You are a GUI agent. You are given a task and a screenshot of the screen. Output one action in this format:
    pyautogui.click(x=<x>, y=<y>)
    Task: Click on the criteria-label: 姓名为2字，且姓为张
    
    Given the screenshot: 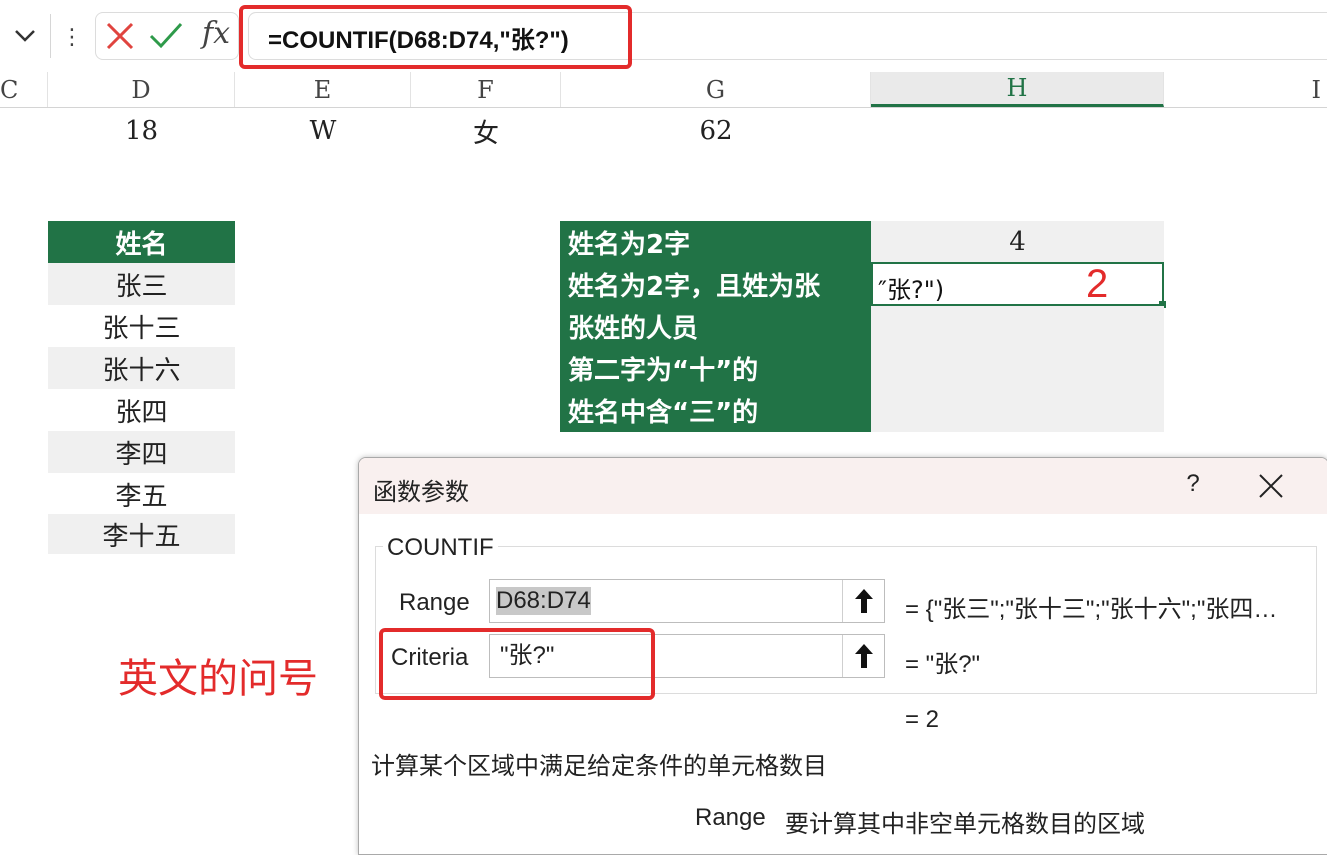 What is the action you would take?
    pyautogui.click(x=715, y=284)
    